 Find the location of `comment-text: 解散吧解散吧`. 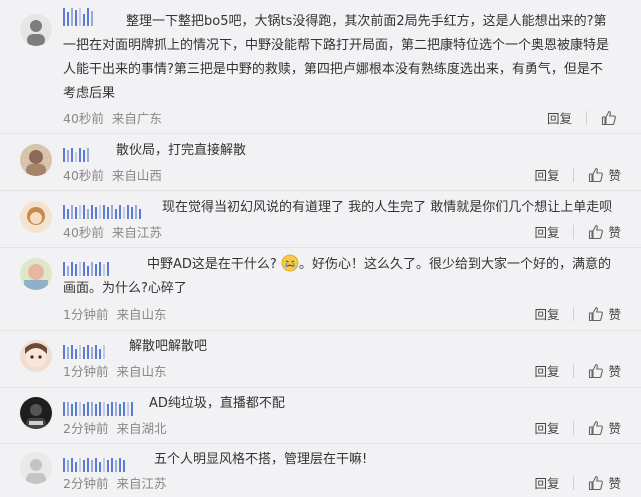

comment-text: 解散吧解散吧 is located at coordinates (168, 346).